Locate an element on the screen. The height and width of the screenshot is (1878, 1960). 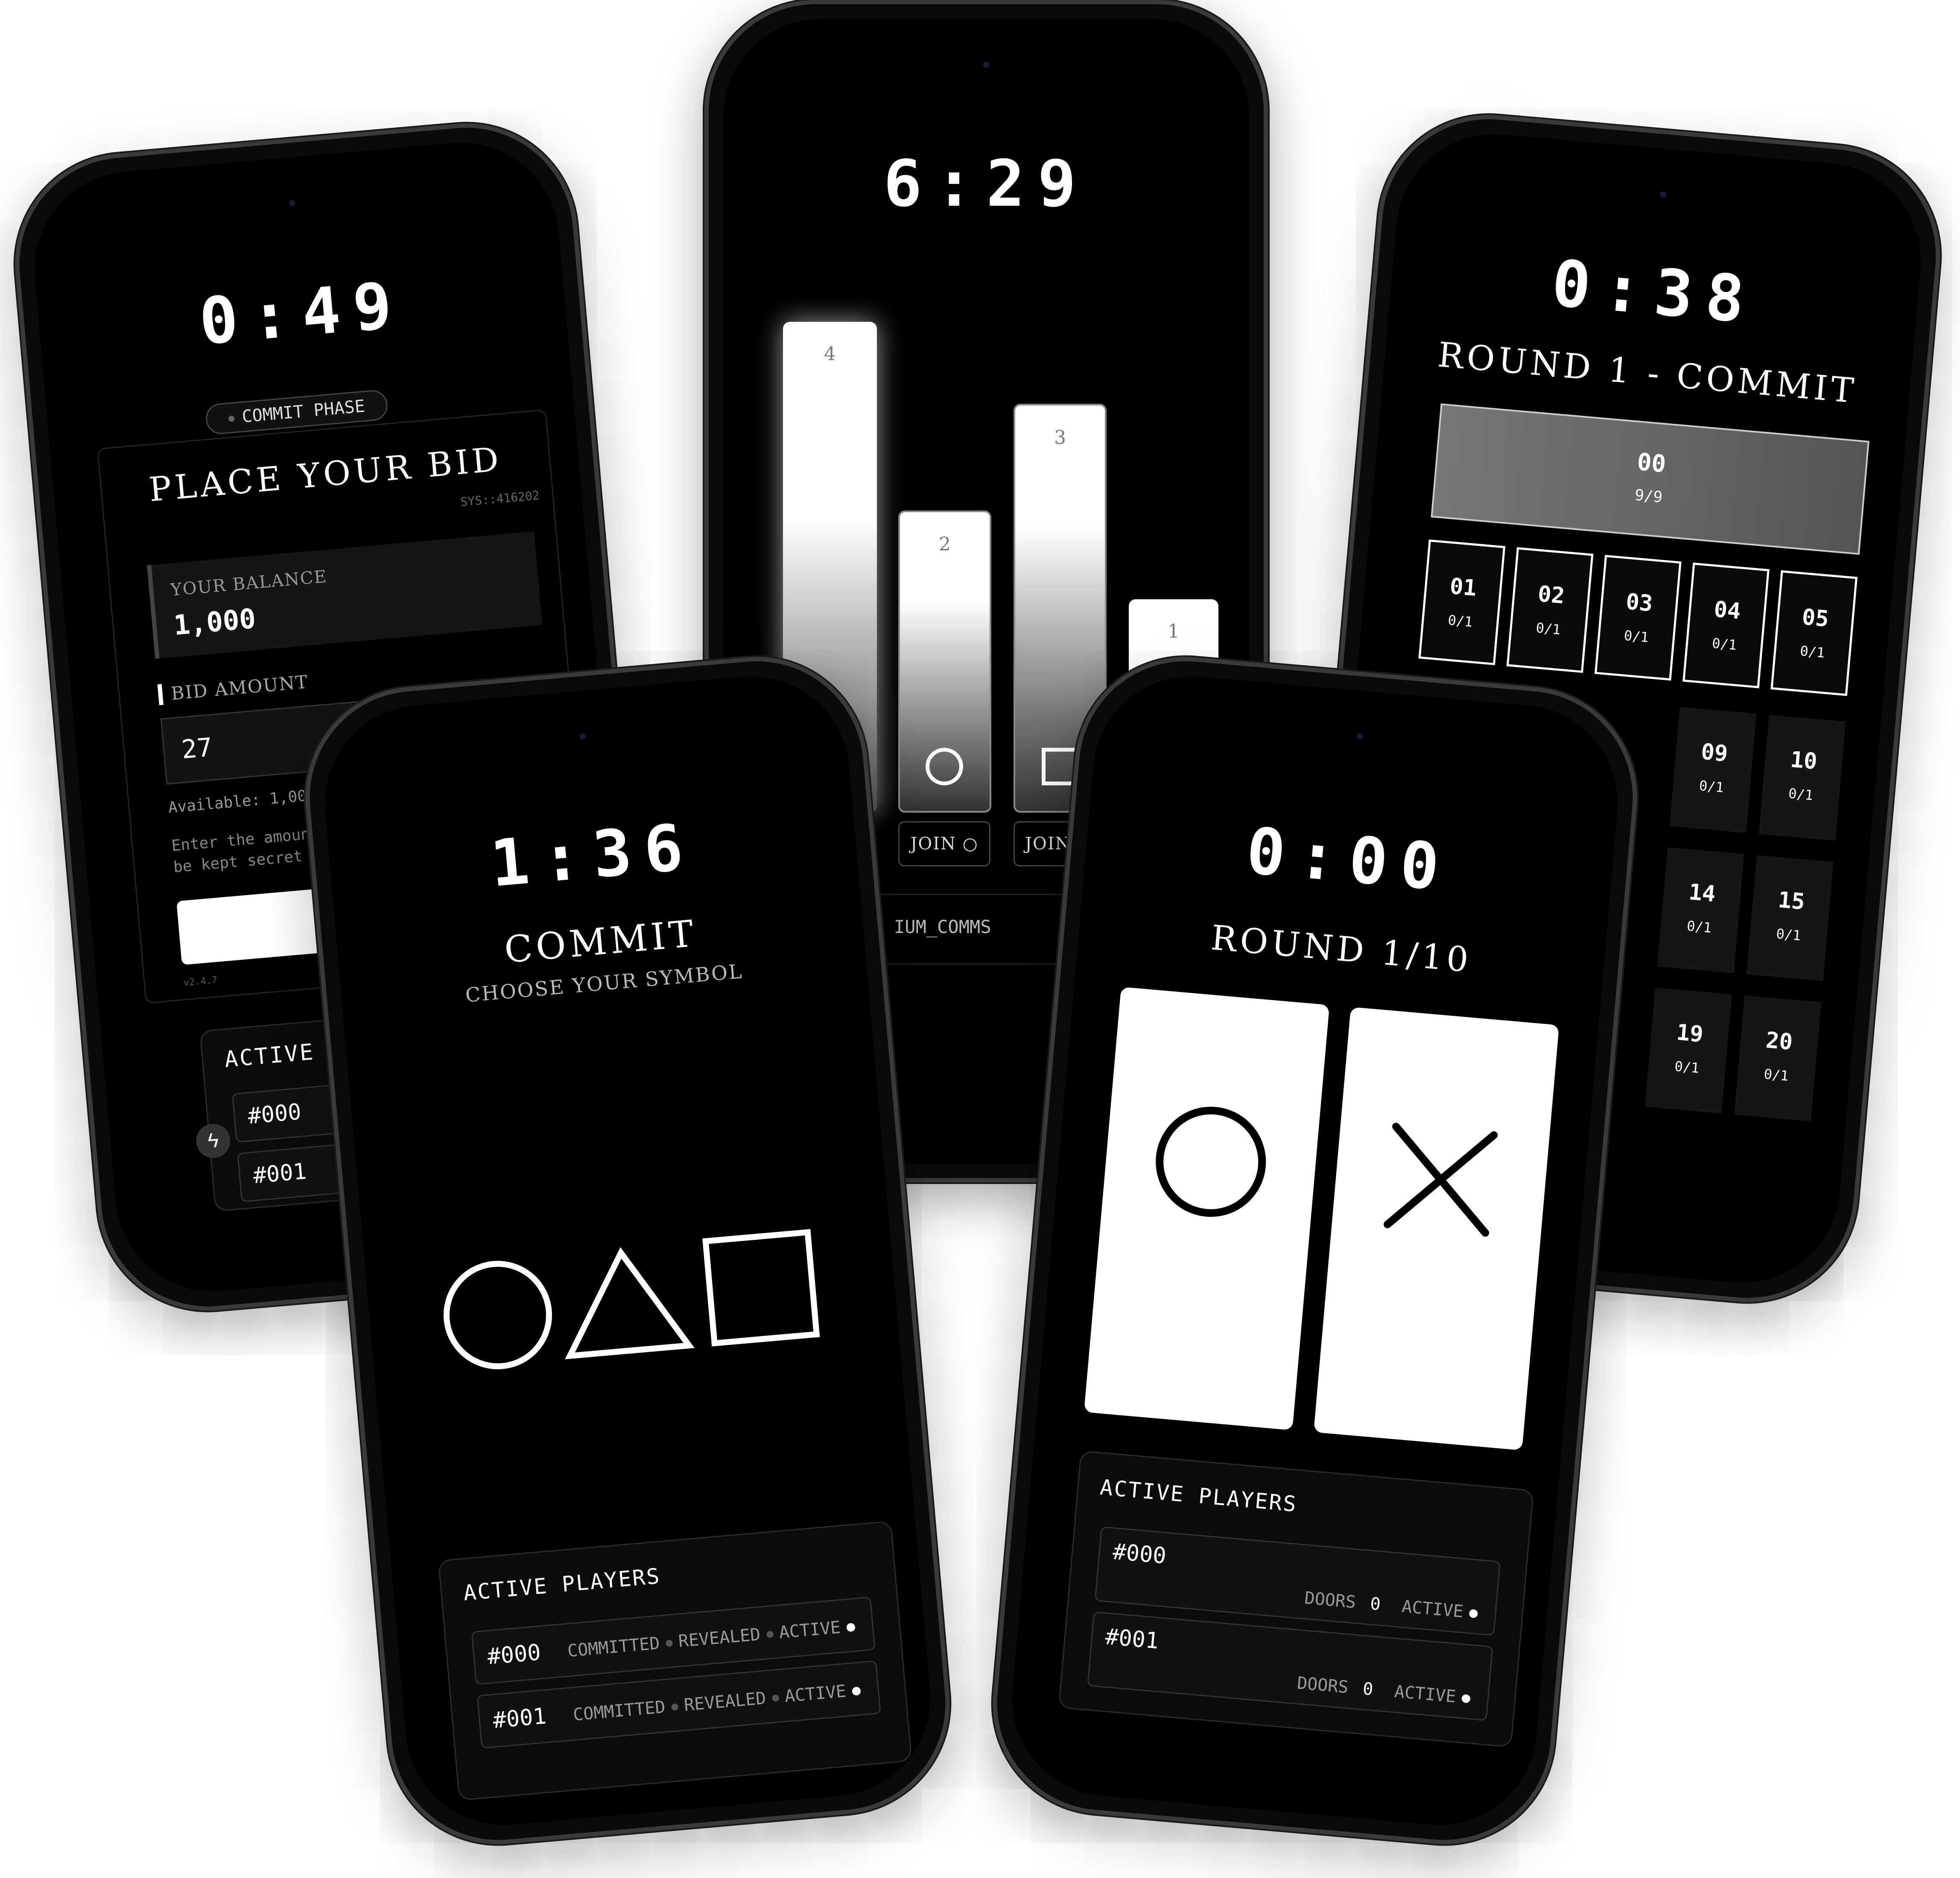
door-number: 09 is located at coordinates (1714, 753).